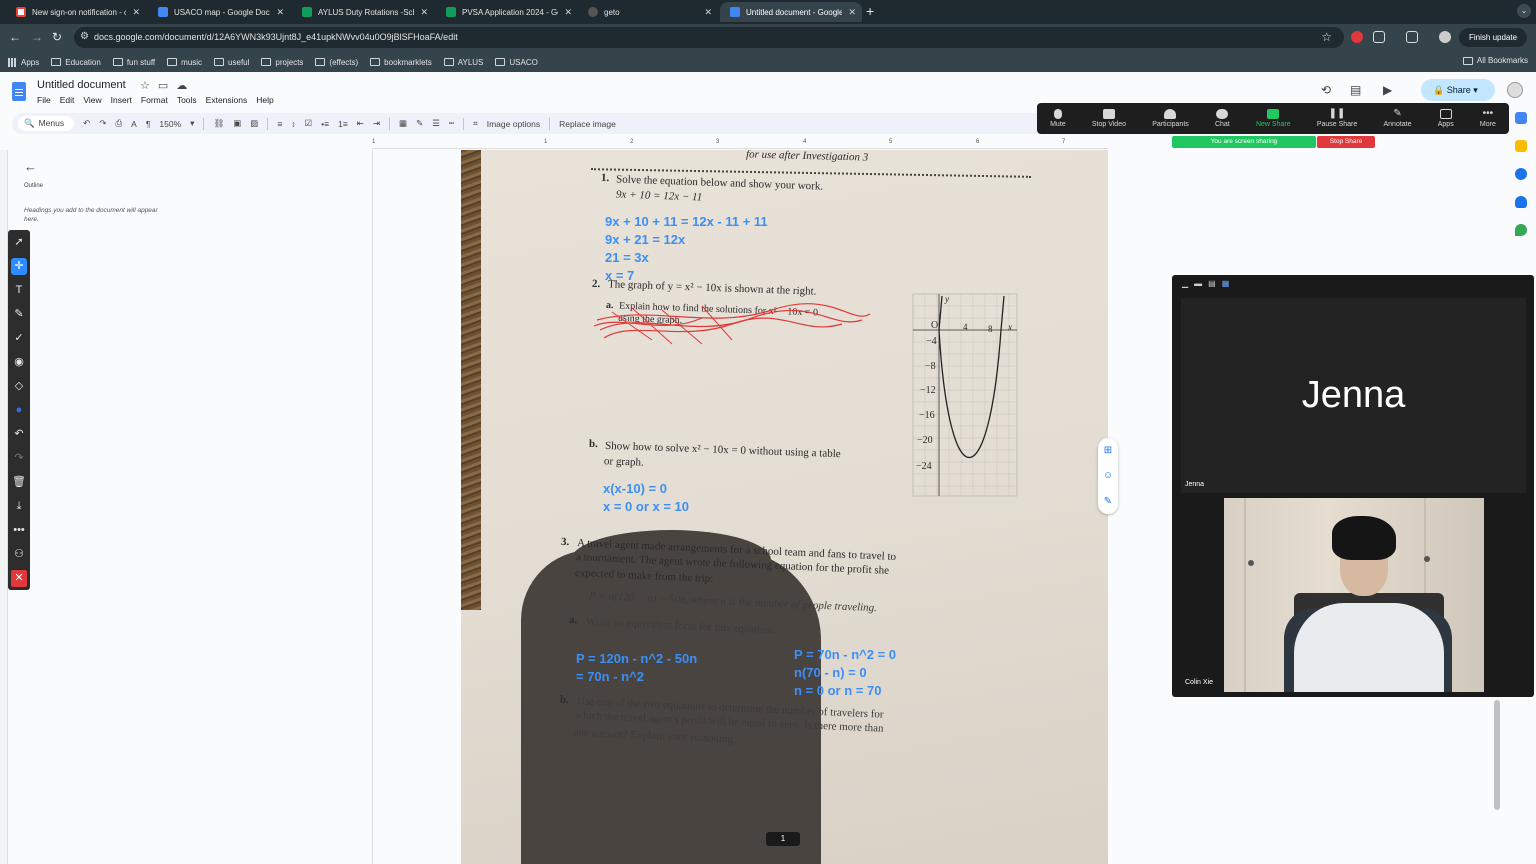 The width and height of the screenshot is (1536, 864). I want to click on line-spacing-icon: ↕, so click(293, 124).